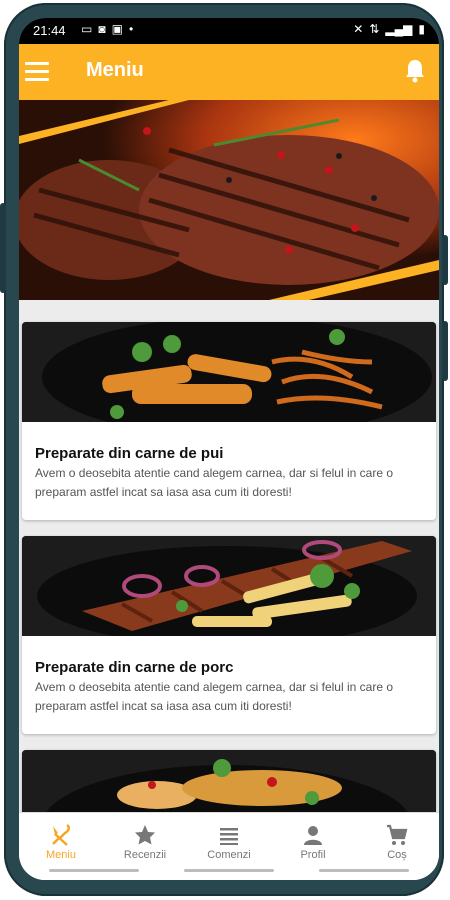  What do you see at coordinates (49, 30) in the screenshot?
I see `status-time: 21:44` at bounding box center [49, 30].